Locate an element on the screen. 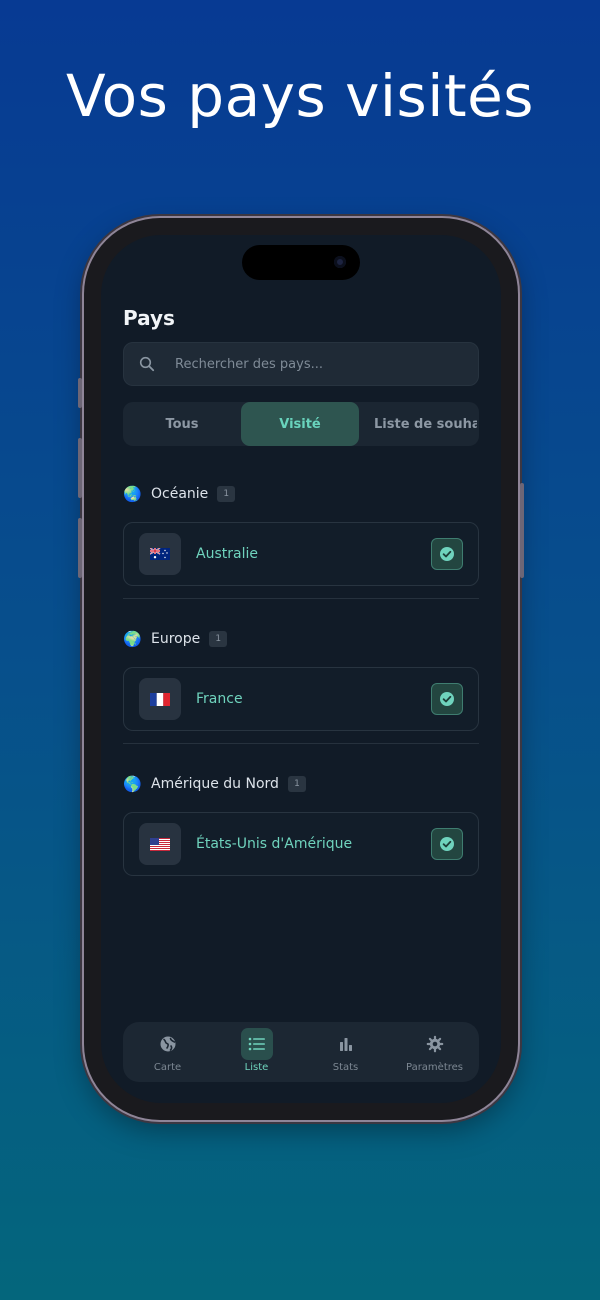 Image resolution: width=600 pixels, height=1300 pixels. country-name: États-Unis d'Amérique is located at coordinates (274, 844).